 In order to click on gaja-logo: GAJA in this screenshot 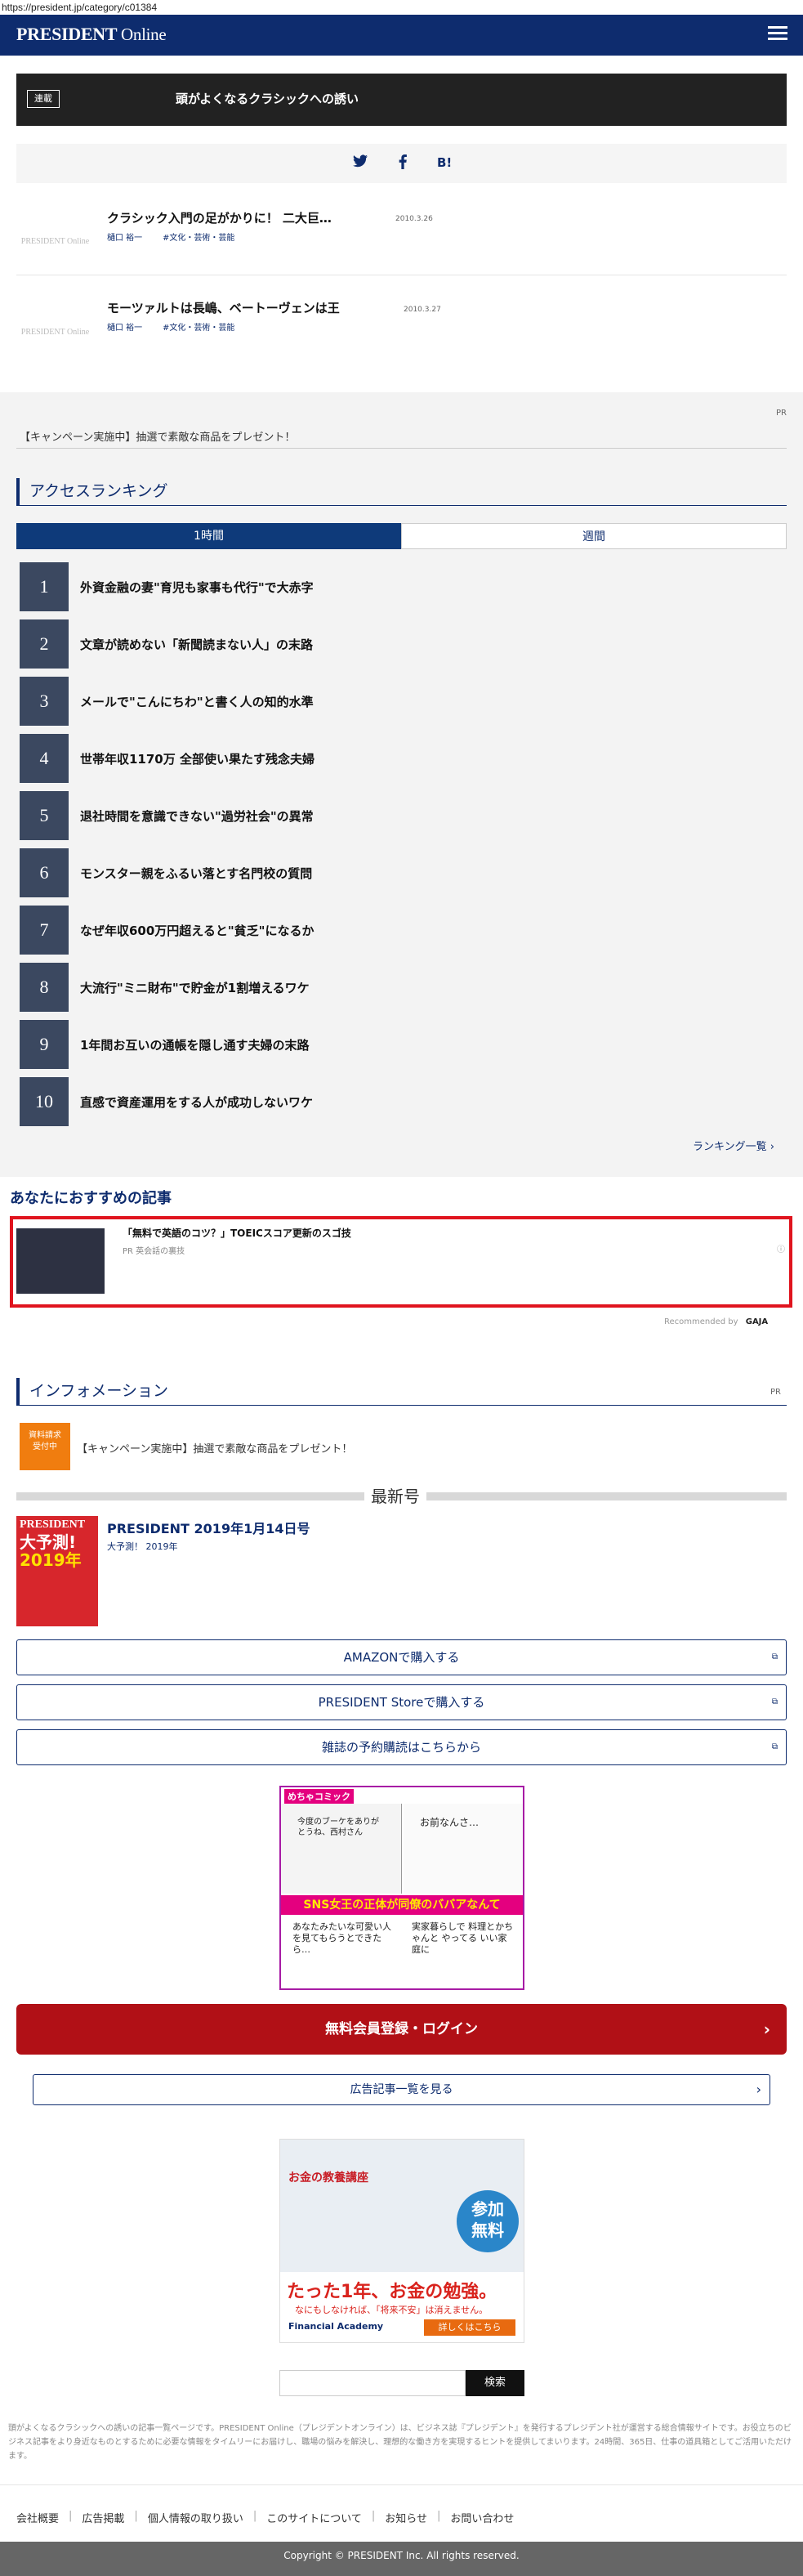, I will do `click(757, 1321)`.